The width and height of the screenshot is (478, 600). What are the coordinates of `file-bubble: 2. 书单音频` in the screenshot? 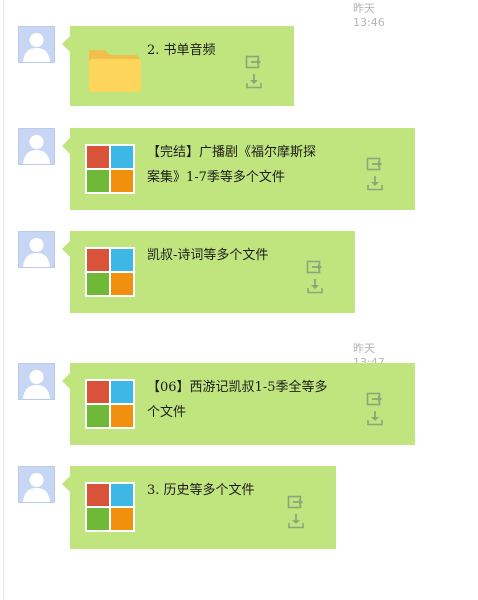 It's located at (178, 66).